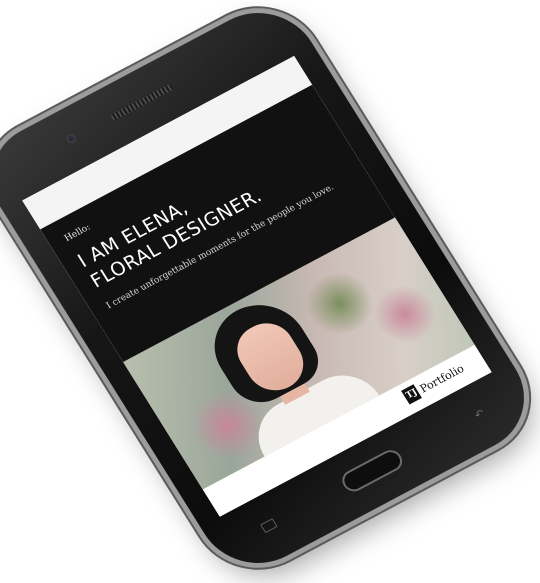 This screenshot has width=540, height=583. Describe the element at coordinates (209, 64) in the screenshot. I see `proximity-sensor` at that location.